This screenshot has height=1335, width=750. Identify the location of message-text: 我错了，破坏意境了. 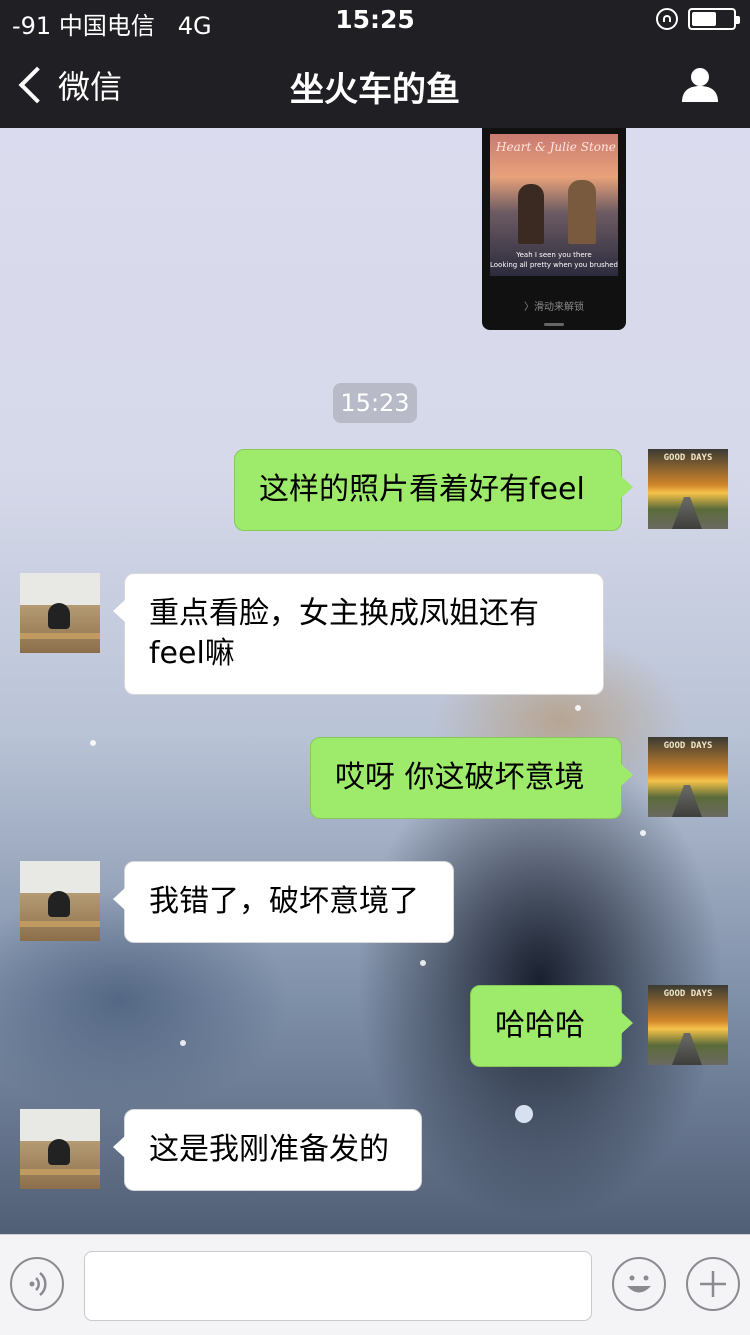
(284, 901).